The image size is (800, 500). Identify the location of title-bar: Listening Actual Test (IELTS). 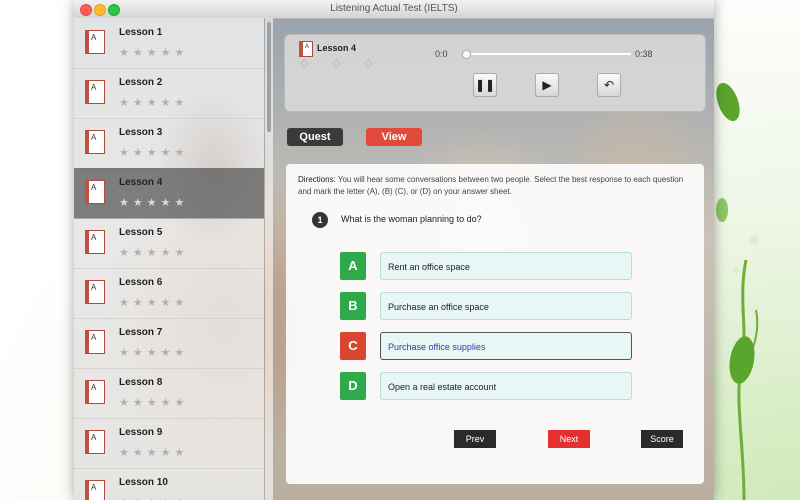
(394, 9).